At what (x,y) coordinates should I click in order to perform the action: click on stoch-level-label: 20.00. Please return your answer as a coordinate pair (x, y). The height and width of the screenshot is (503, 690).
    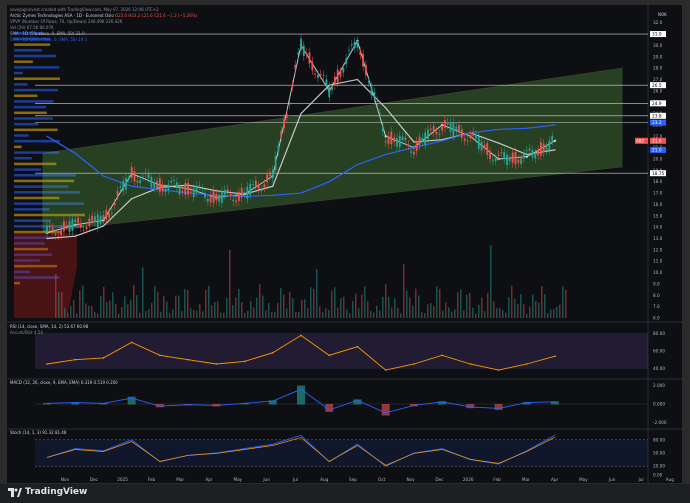
    Looking at the image, I should click on (659, 466).